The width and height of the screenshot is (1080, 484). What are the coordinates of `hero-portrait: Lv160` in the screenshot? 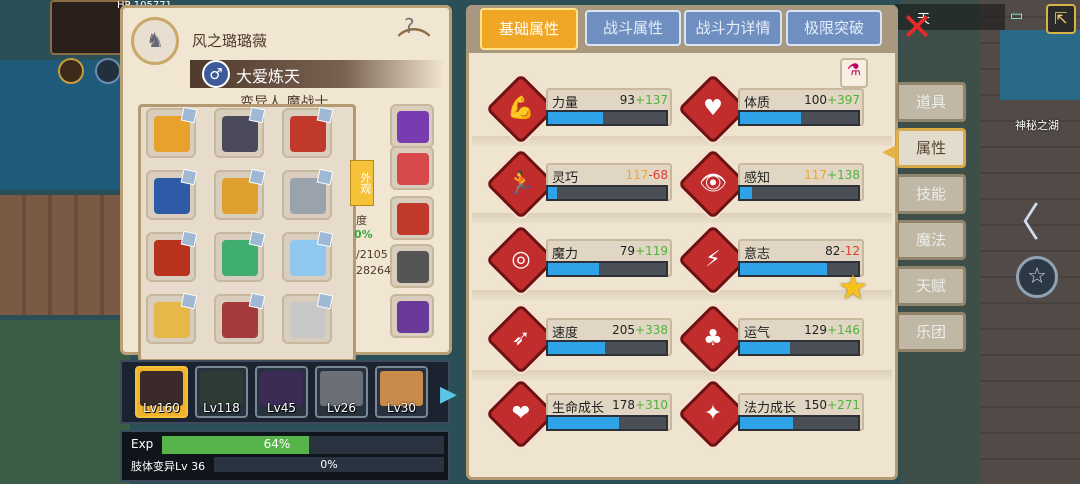 It's located at (161, 392).